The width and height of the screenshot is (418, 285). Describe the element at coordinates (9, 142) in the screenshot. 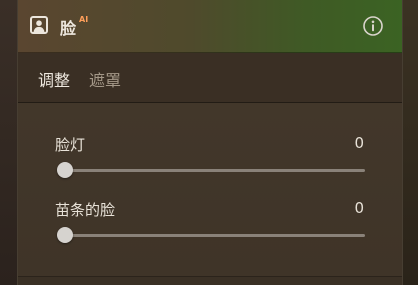

I see `background-left` at that location.